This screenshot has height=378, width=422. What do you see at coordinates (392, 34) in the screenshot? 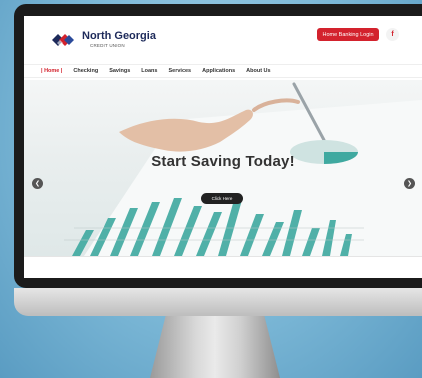
I see `facebook-icon: f` at bounding box center [392, 34].